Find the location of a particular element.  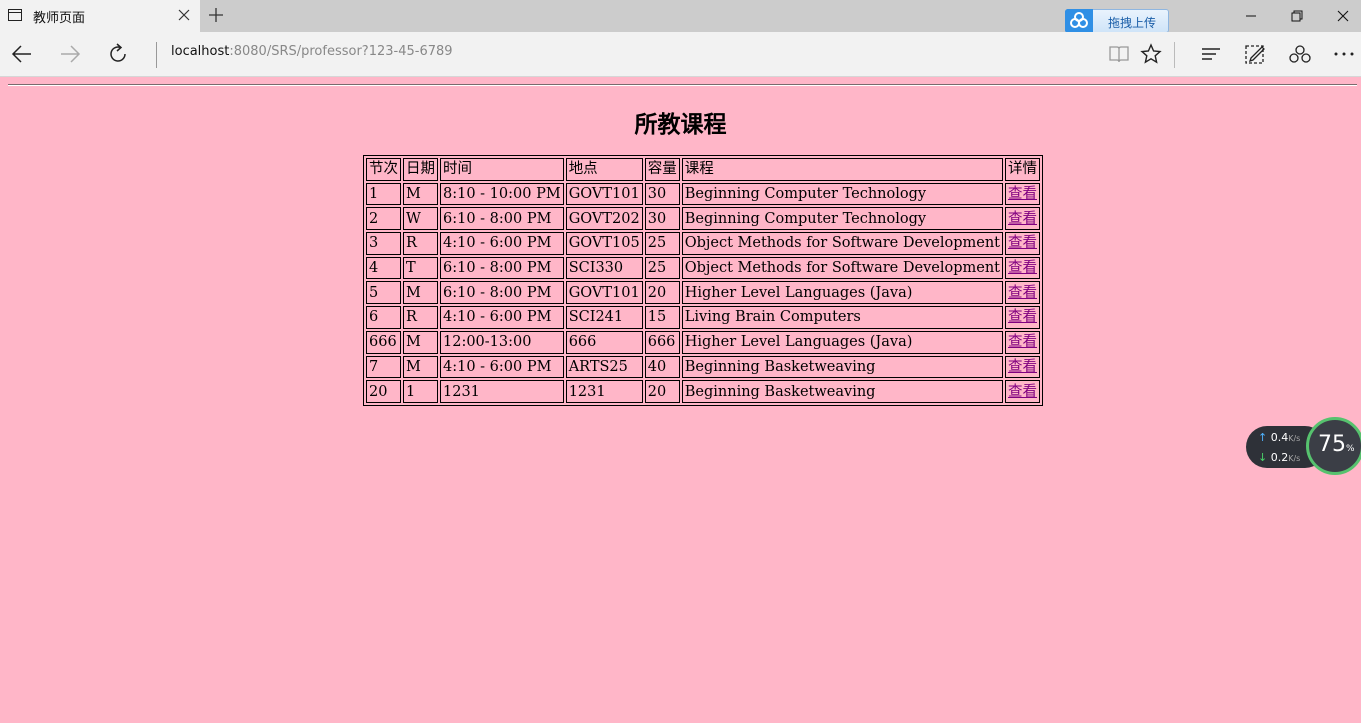

new-tab-icon is located at coordinates (216, 15).